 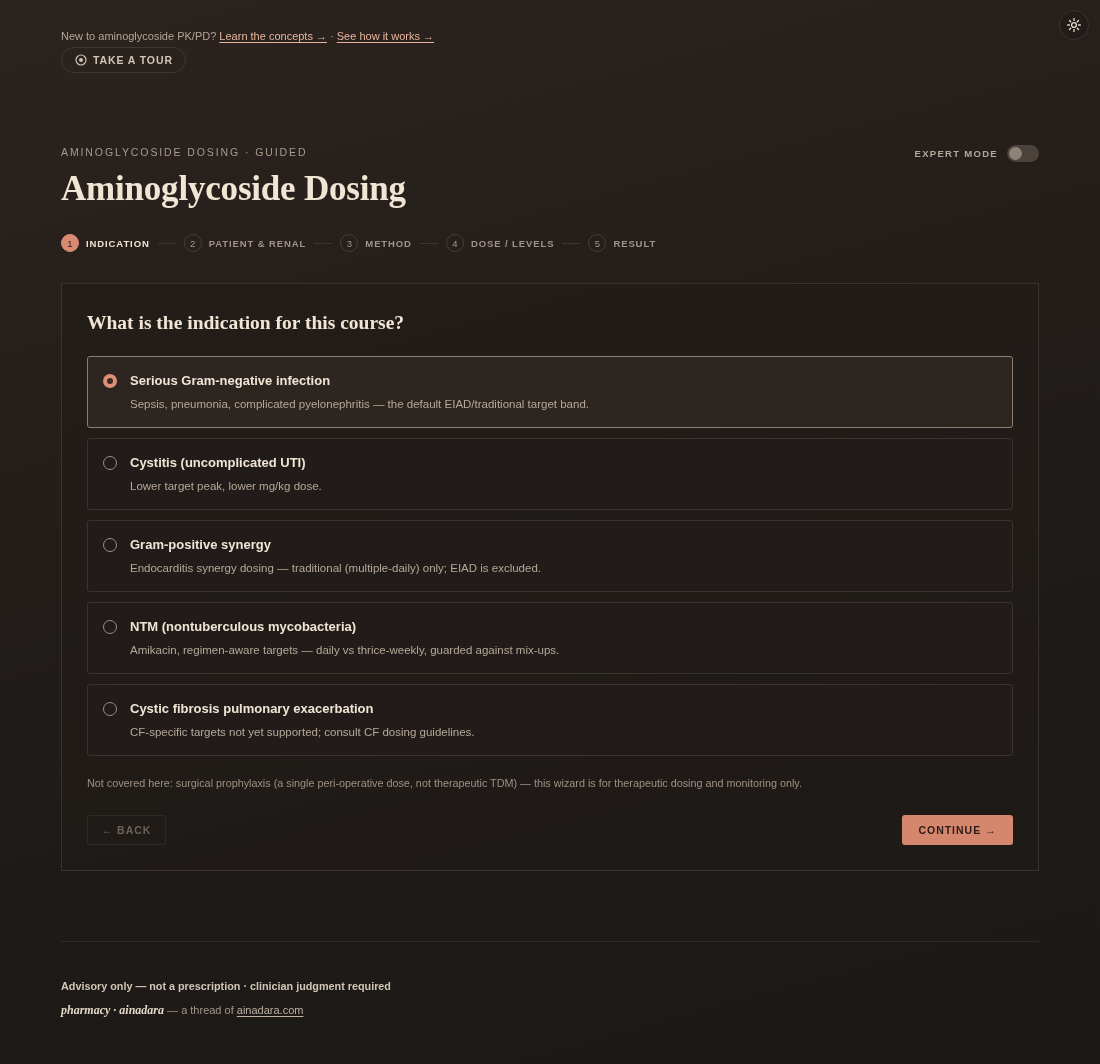 I want to click on option-description: CF-specific targets not yet supported; consult CF dosing guidelines., so click(x=302, y=732).